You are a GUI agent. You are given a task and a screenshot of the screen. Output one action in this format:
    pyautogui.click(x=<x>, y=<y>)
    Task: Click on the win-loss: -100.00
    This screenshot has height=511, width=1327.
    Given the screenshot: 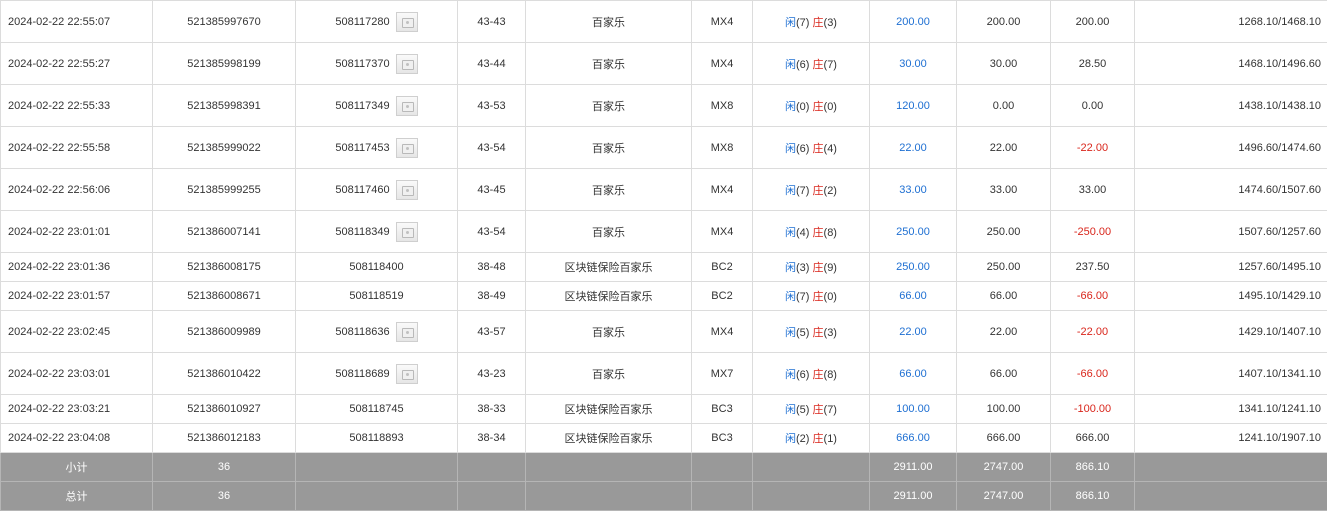 What is the action you would take?
    pyautogui.click(x=1093, y=409)
    